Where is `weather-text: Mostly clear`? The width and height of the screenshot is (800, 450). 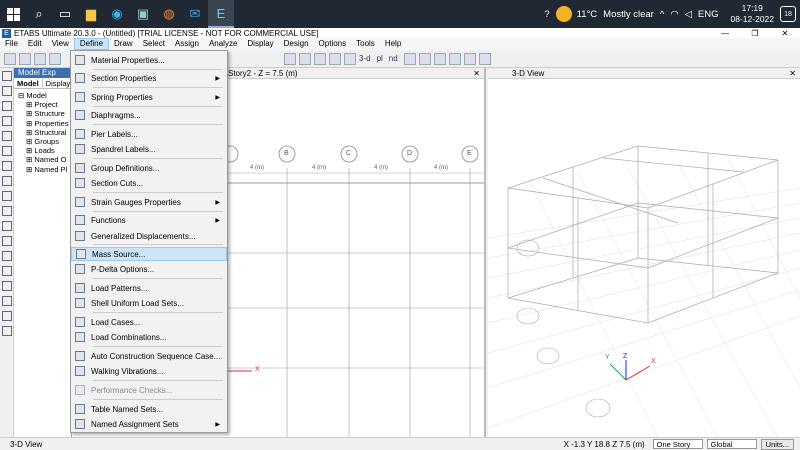 weather-text: Mostly clear is located at coordinates (628, 14).